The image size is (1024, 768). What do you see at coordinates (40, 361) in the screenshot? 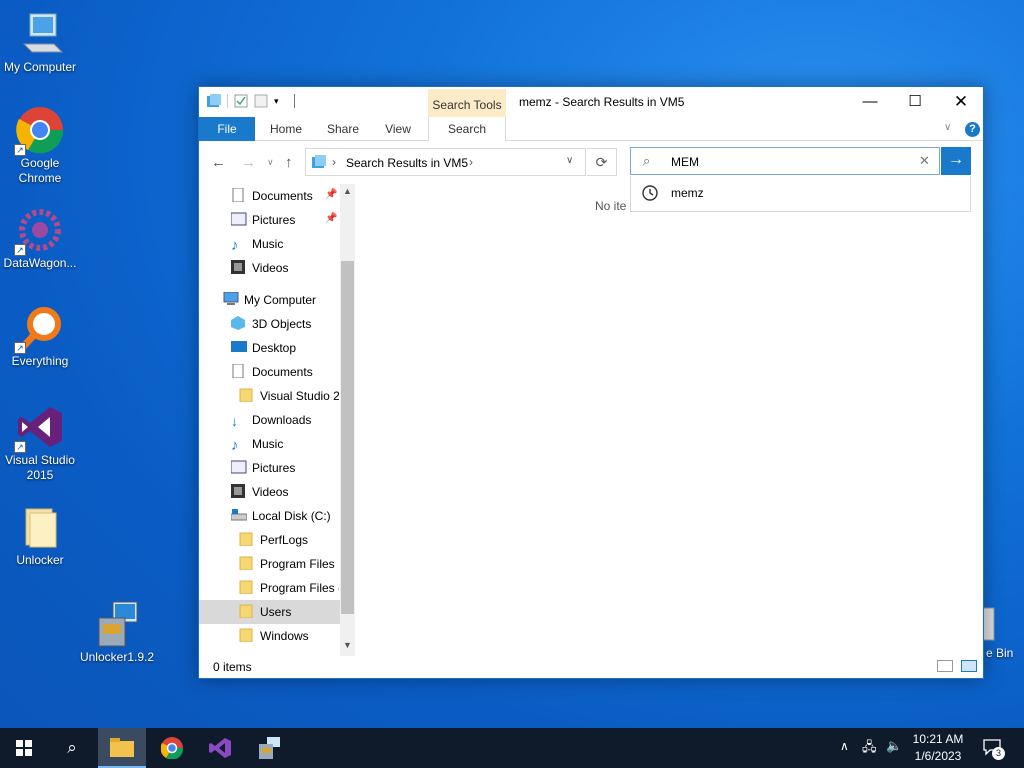
I see `desktop-icon-label: Everything` at bounding box center [40, 361].